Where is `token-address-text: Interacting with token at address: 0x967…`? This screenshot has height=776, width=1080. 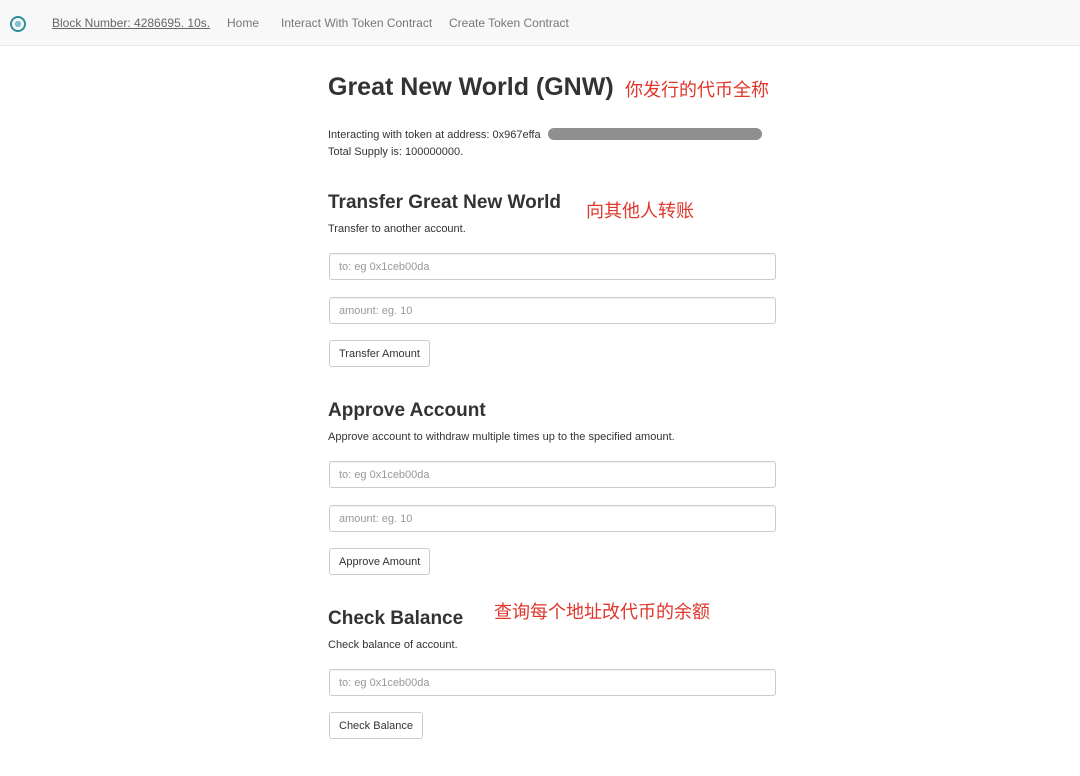
token-address-text: Interacting with token at address: 0x967… is located at coordinates (434, 135).